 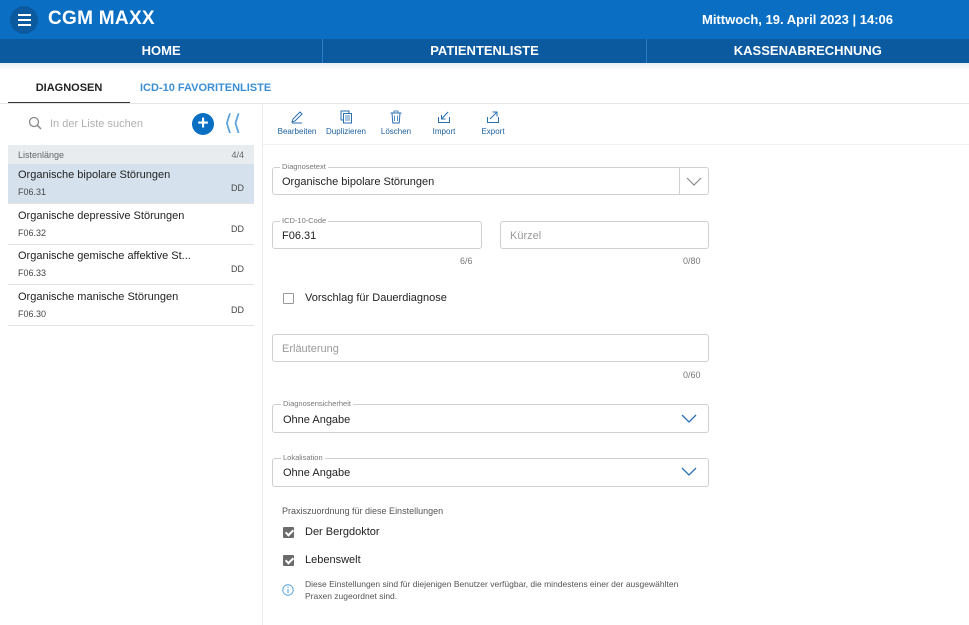 What do you see at coordinates (232, 123) in the screenshot?
I see `collapse-panel-icon: ⟨⟨` at bounding box center [232, 123].